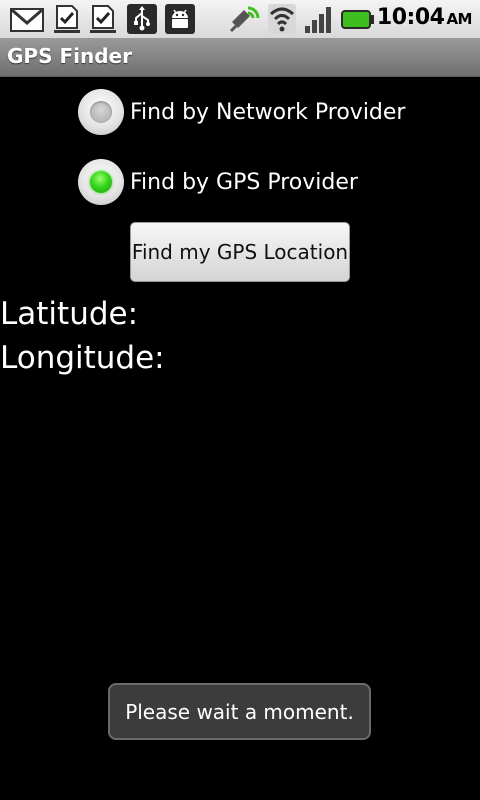 This screenshot has width=480, height=800. I want to click on gps-satellite-icon, so click(244, 19).